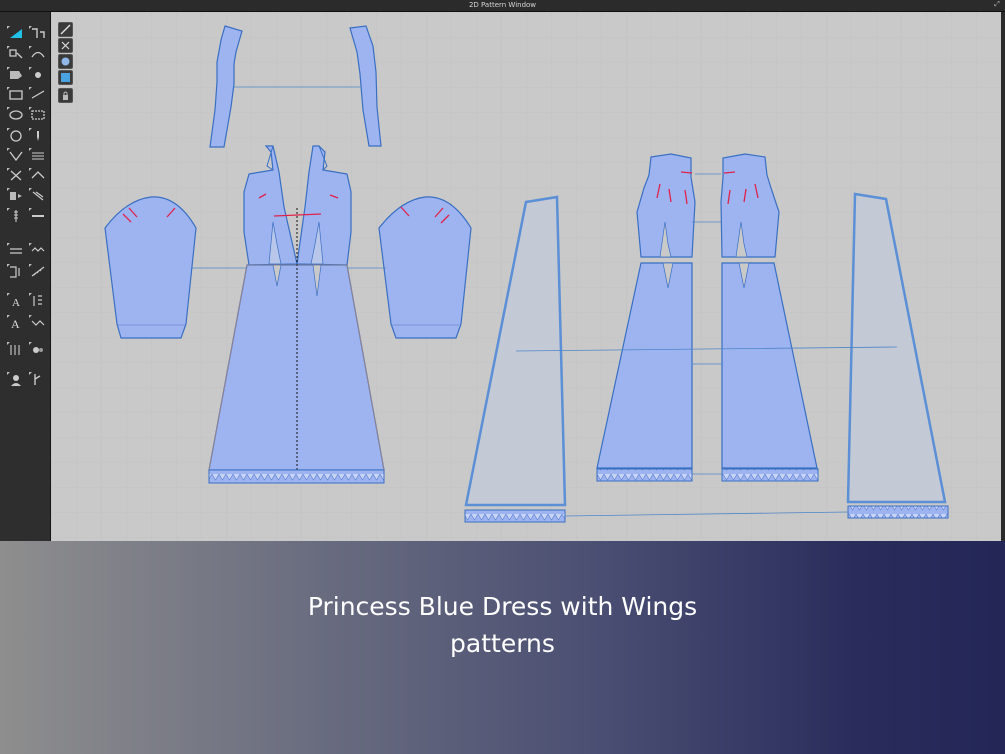  What do you see at coordinates (16, 74) in the screenshot?
I see `polygon-icon` at bounding box center [16, 74].